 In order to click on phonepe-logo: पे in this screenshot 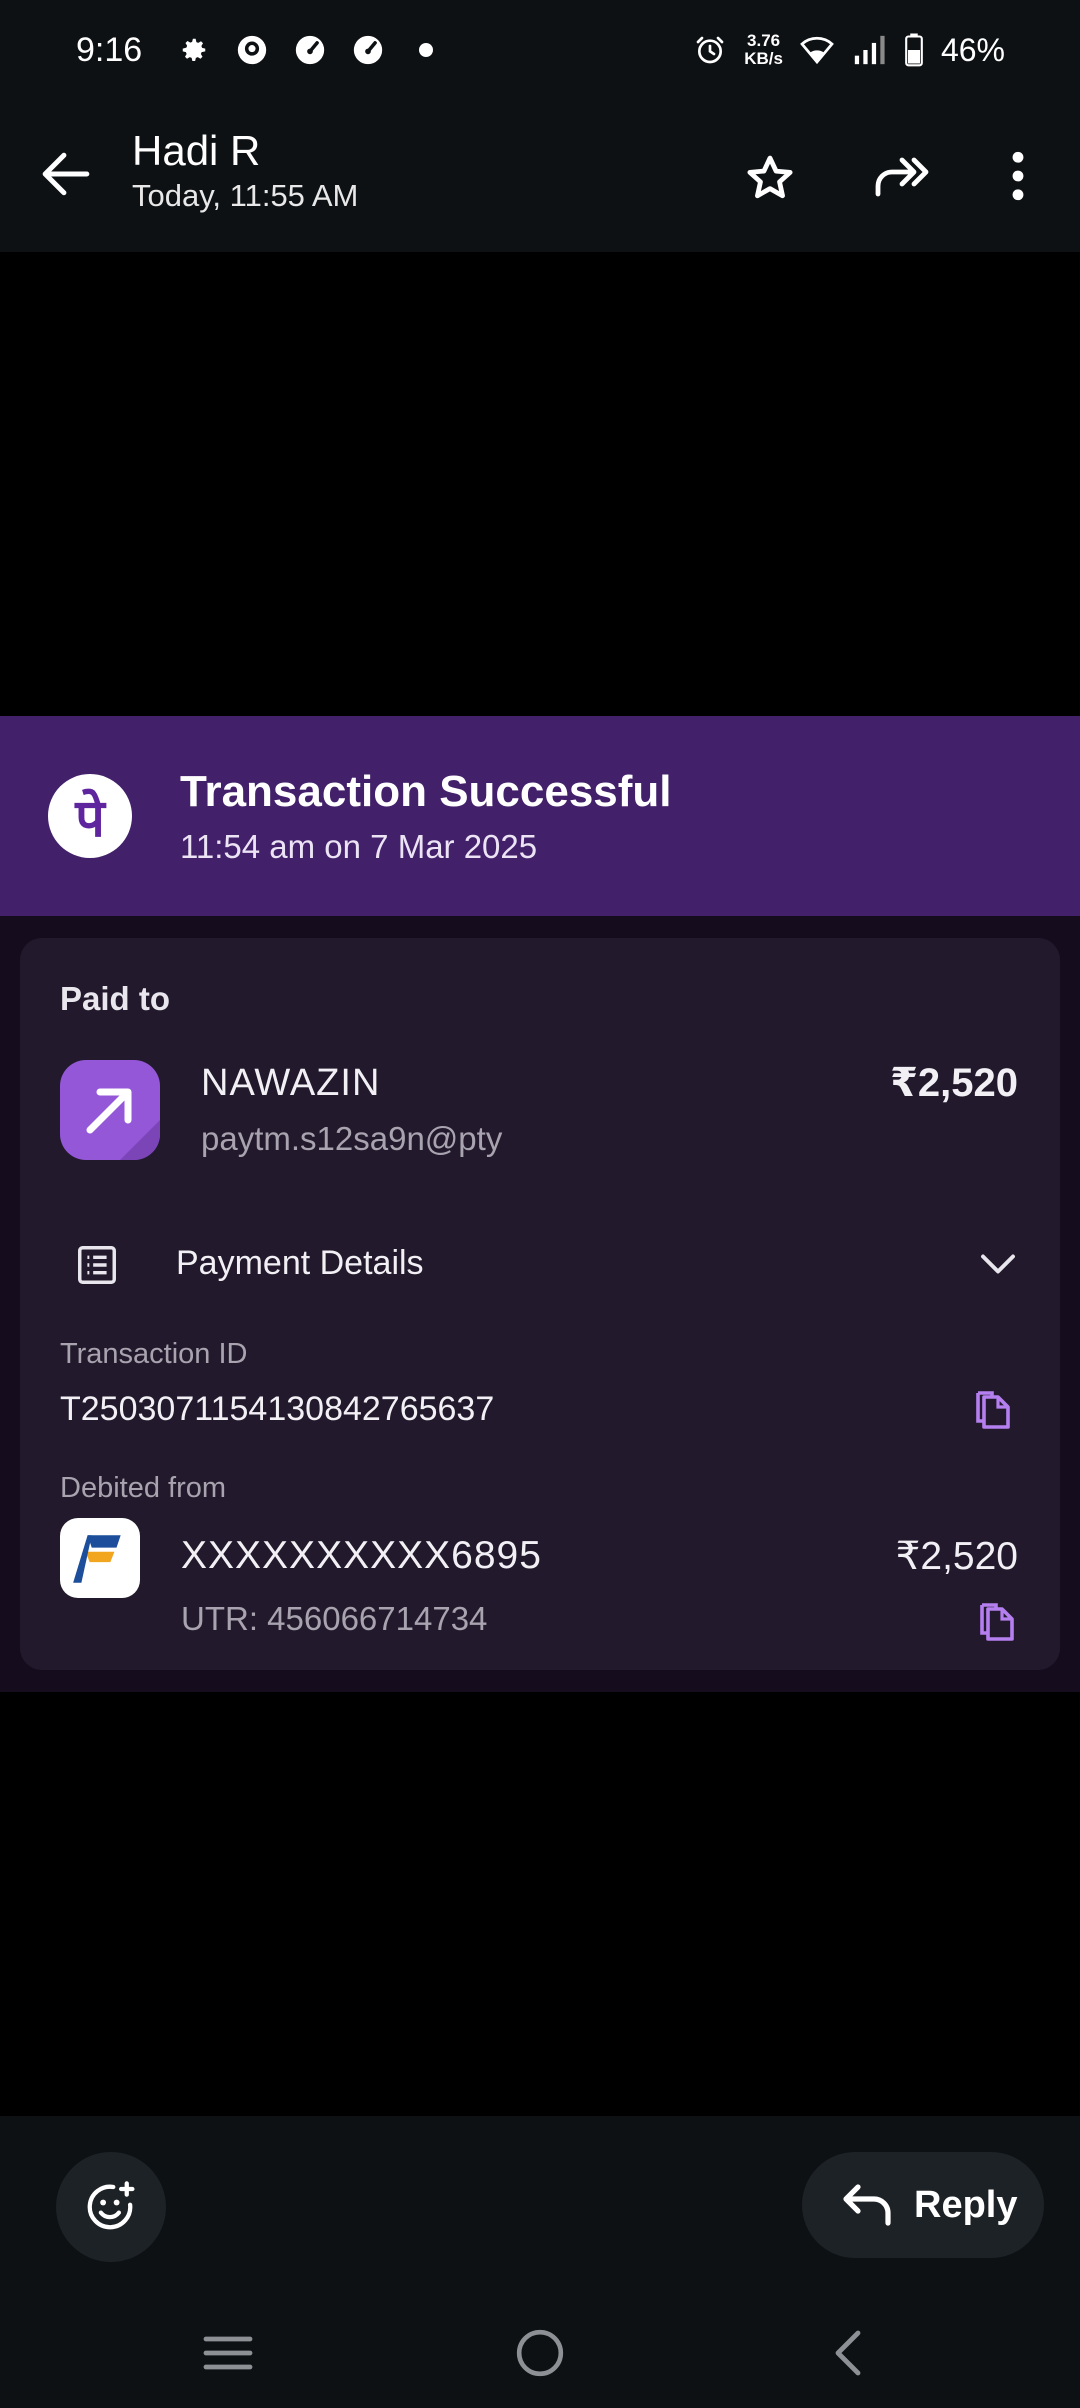, I will do `click(90, 816)`.